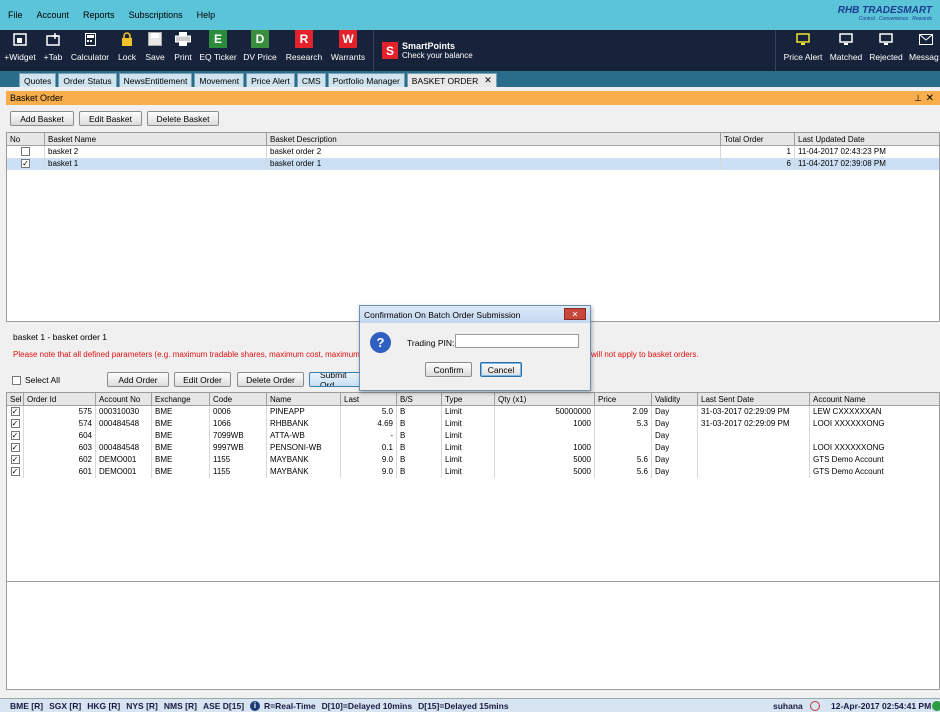  Describe the element at coordinates (183, 47) in the screenshot. I see `print-button: Print` at that location.